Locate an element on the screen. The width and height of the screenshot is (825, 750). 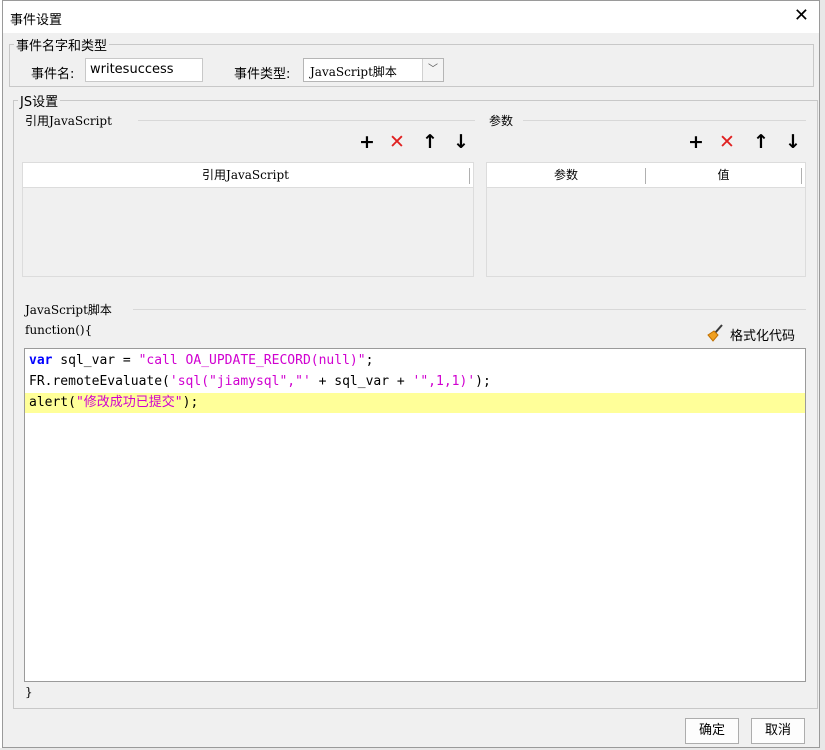
event-type-select: JavaScript脚本 ﹀ is located at coordinates (373, 70).